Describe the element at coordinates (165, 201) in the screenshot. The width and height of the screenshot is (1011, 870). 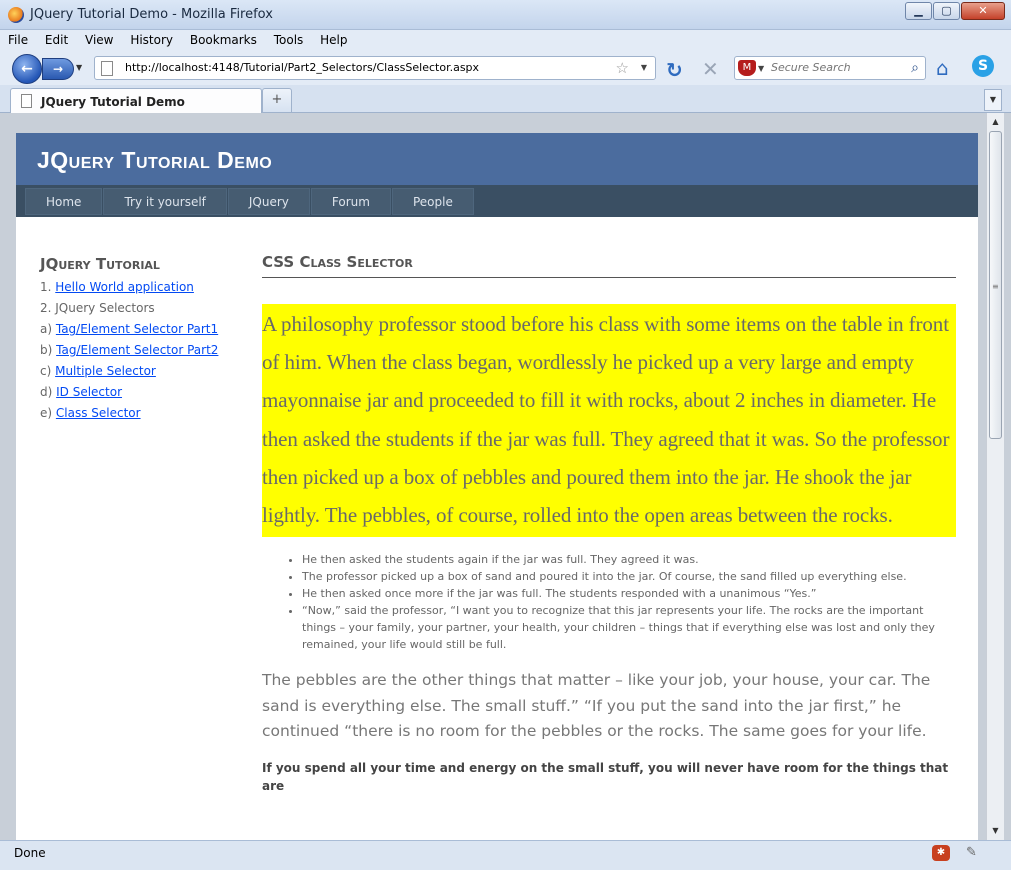
I see `nav-try-it-yourself: Try it yourself` at that location.